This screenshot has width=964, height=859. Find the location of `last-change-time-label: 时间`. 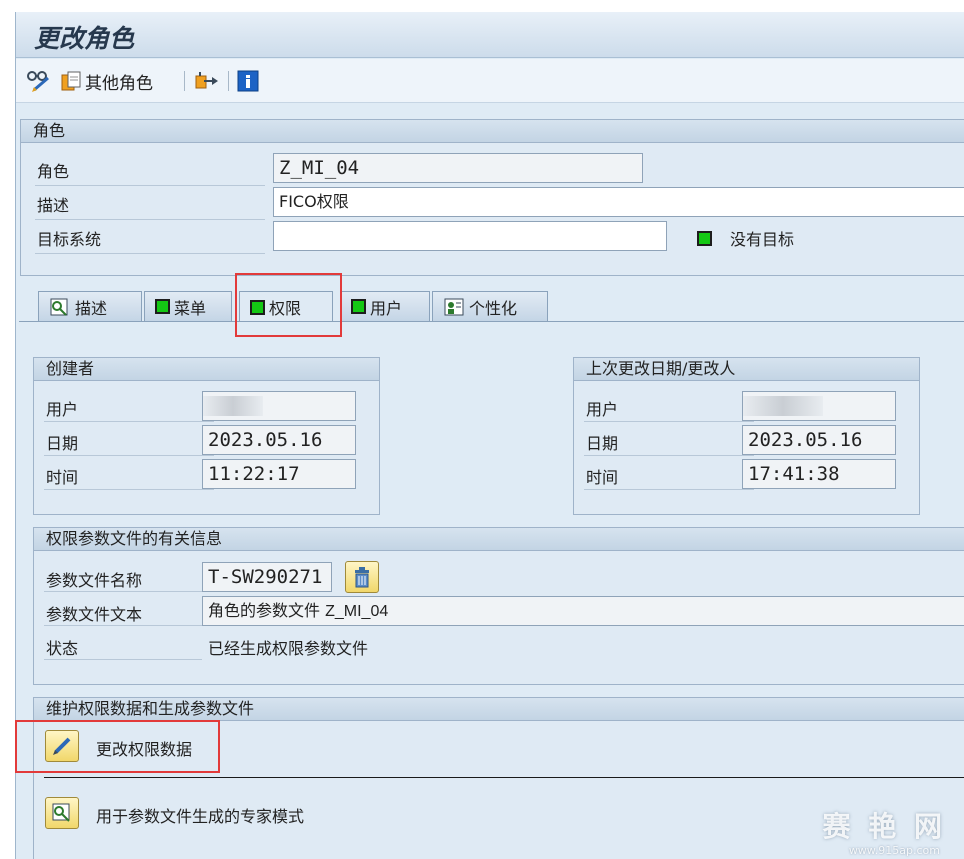

last-change-time-label: 时间 is located at coordinates (602, 477).